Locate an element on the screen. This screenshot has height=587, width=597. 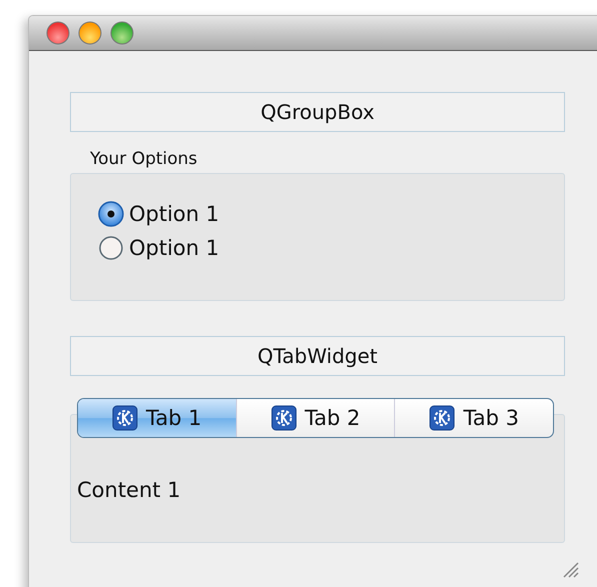
tab-content-text: Content 1 is located at coordinates (129, 490).